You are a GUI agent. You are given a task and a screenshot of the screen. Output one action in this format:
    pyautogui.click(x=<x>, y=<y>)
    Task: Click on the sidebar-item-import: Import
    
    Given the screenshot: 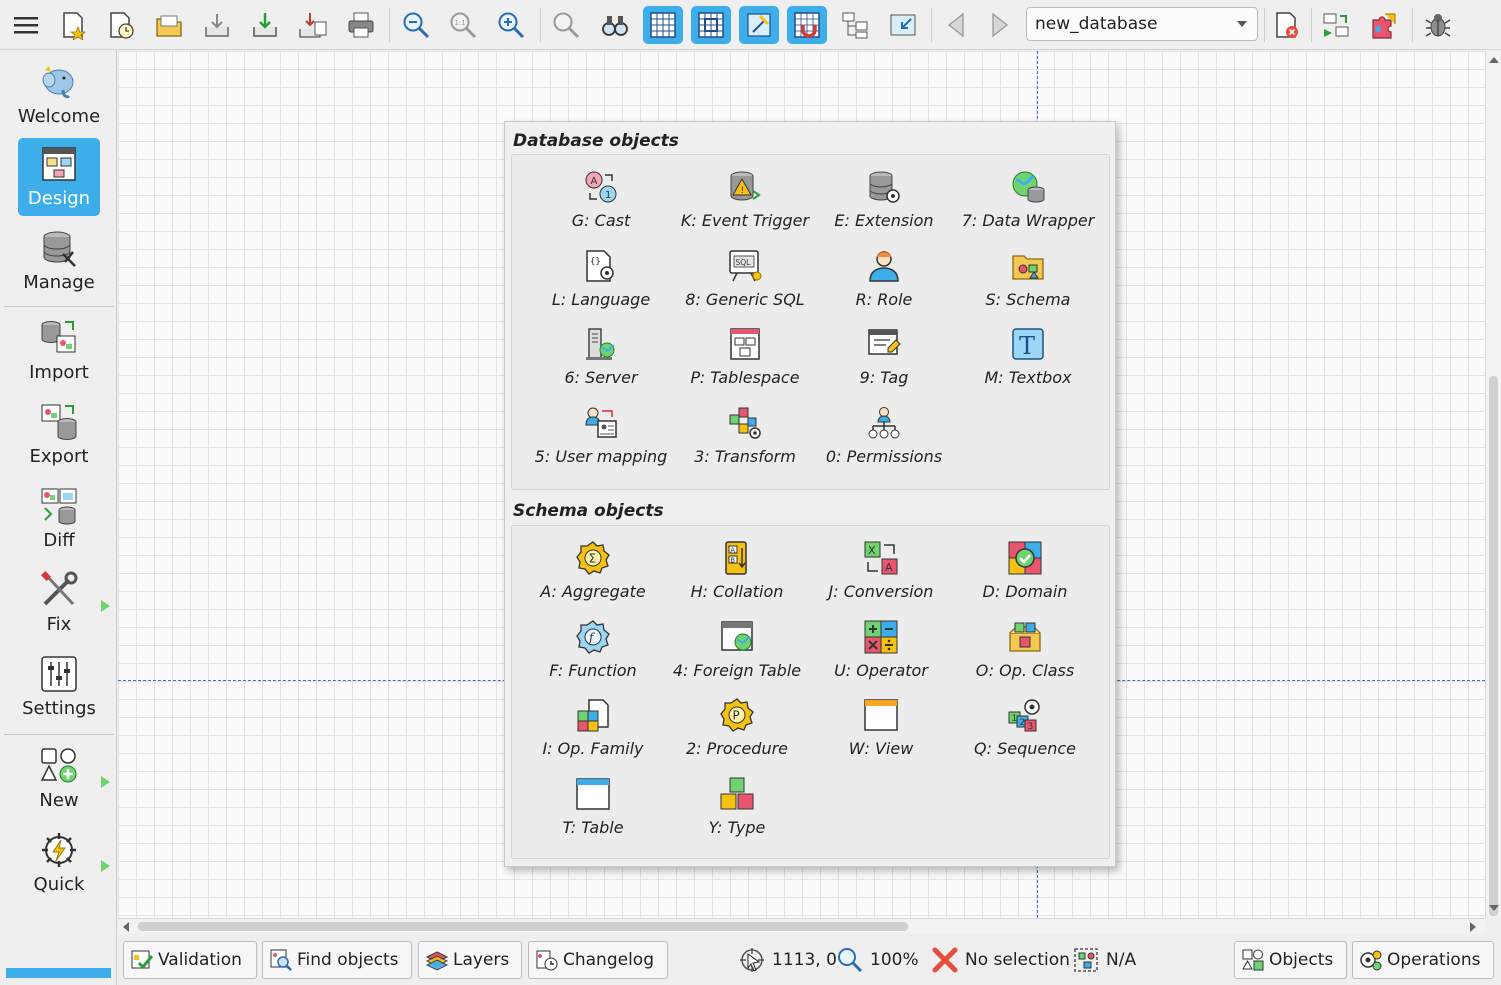 What is the action you would take?
    pyautogui.click(x=59, y=351)
    